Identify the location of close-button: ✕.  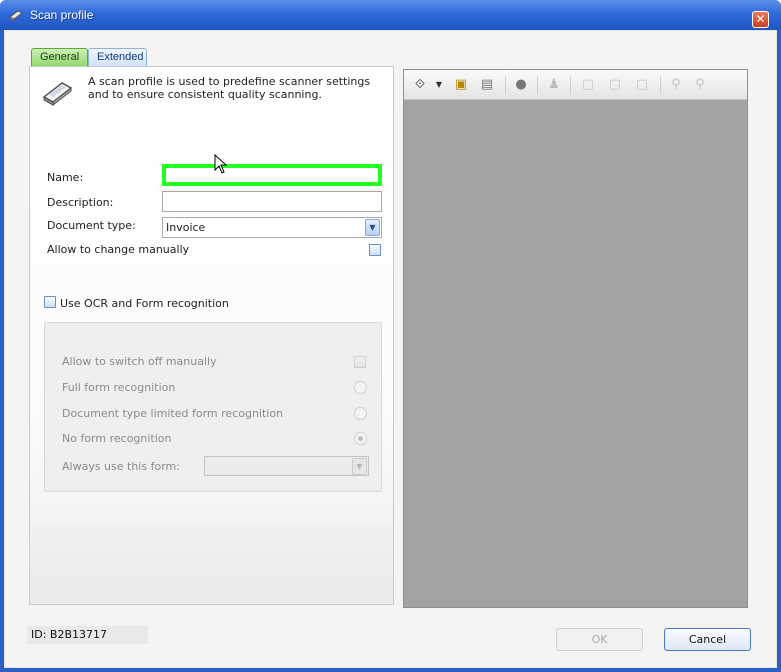
(760, 19).